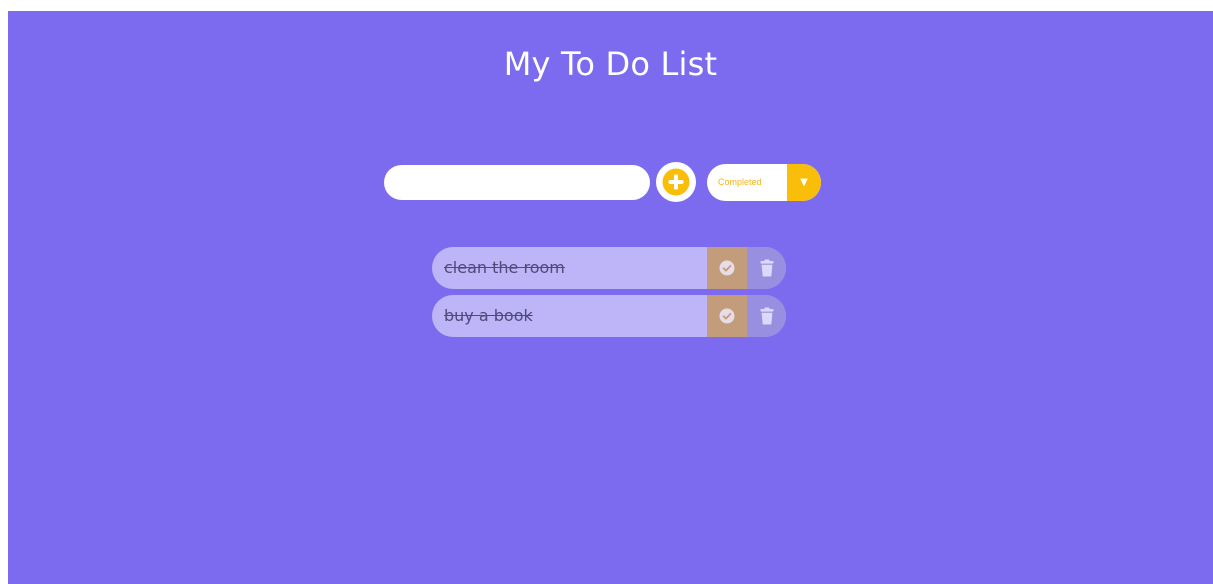  I want to click on plus-circle-icon, so click(676, 182).